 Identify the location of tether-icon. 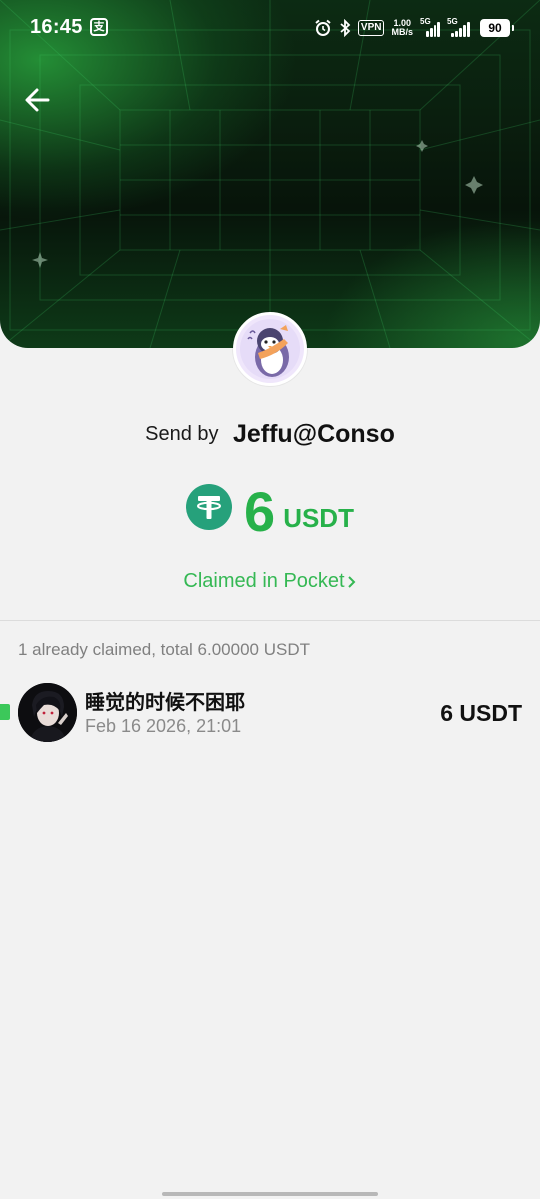
(209, 507).